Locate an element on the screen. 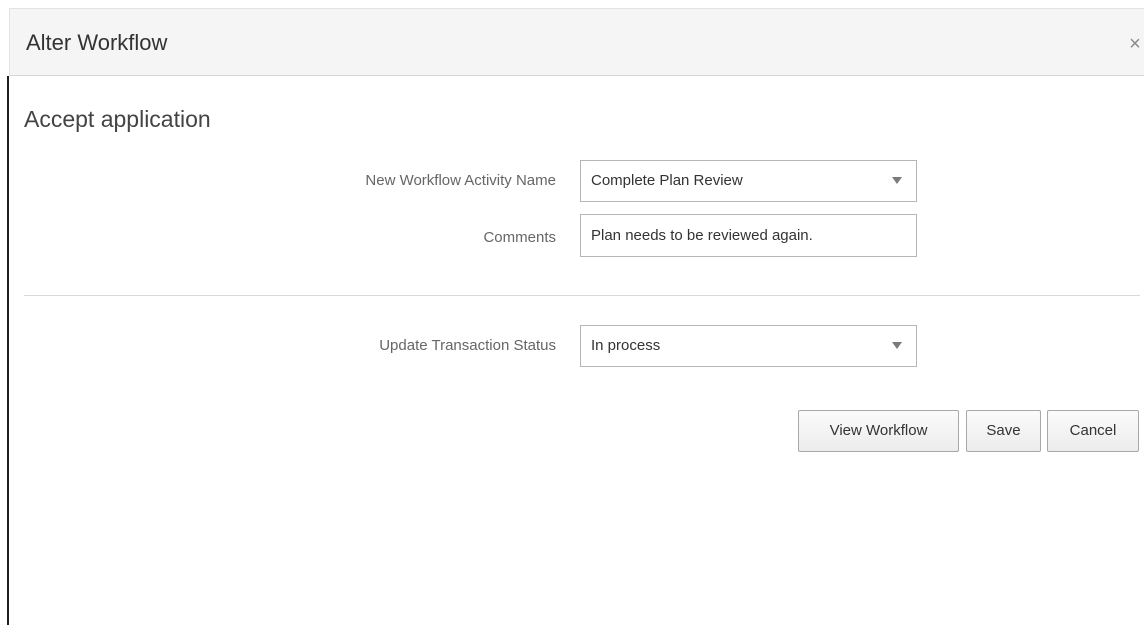  activity-name-select: Complete Plan Review is located at coordinates (748, 181).